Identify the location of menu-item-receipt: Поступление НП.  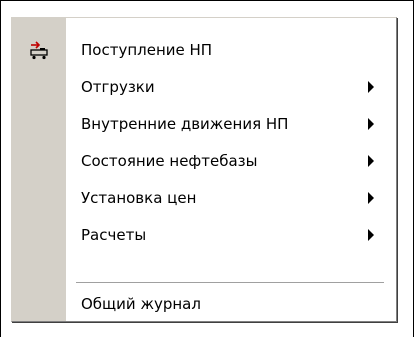
(204, 50).